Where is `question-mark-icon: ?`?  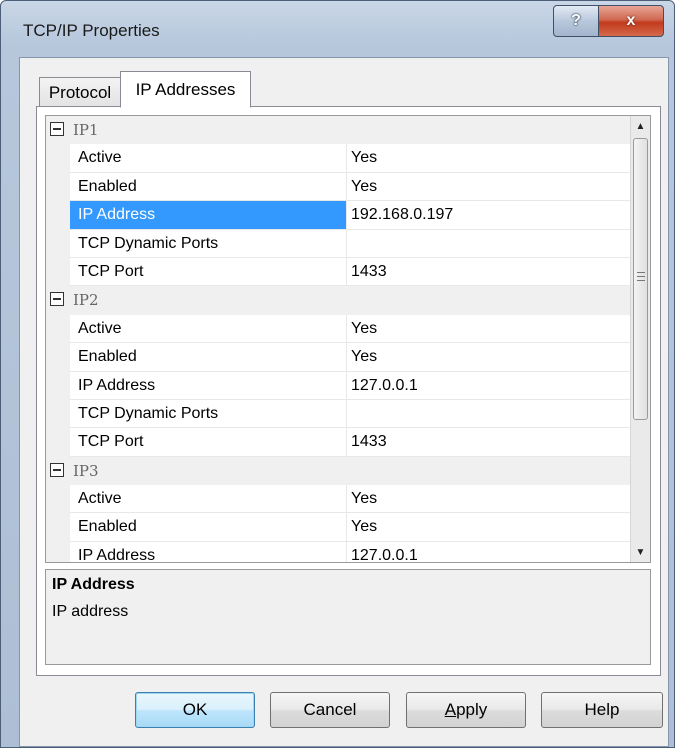 question-mark-icon: ? is located at coordinates (576, 20).